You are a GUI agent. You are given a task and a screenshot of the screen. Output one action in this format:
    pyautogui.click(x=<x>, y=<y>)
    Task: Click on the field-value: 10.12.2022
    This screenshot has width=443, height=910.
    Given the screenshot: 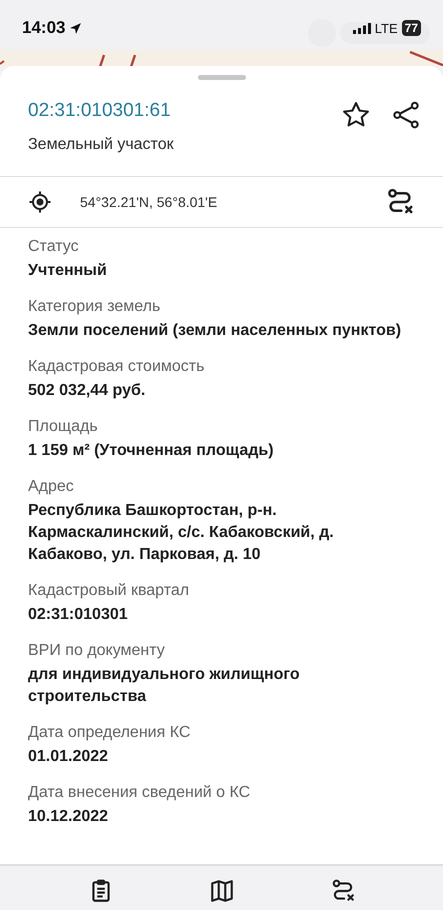 What is the action you would take?
    pyautogui.click(x=69, y=817)
    